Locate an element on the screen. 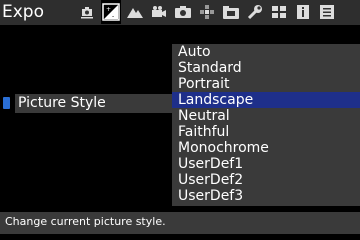  top-bar: Expo + - is located at coordinates (180, 12).